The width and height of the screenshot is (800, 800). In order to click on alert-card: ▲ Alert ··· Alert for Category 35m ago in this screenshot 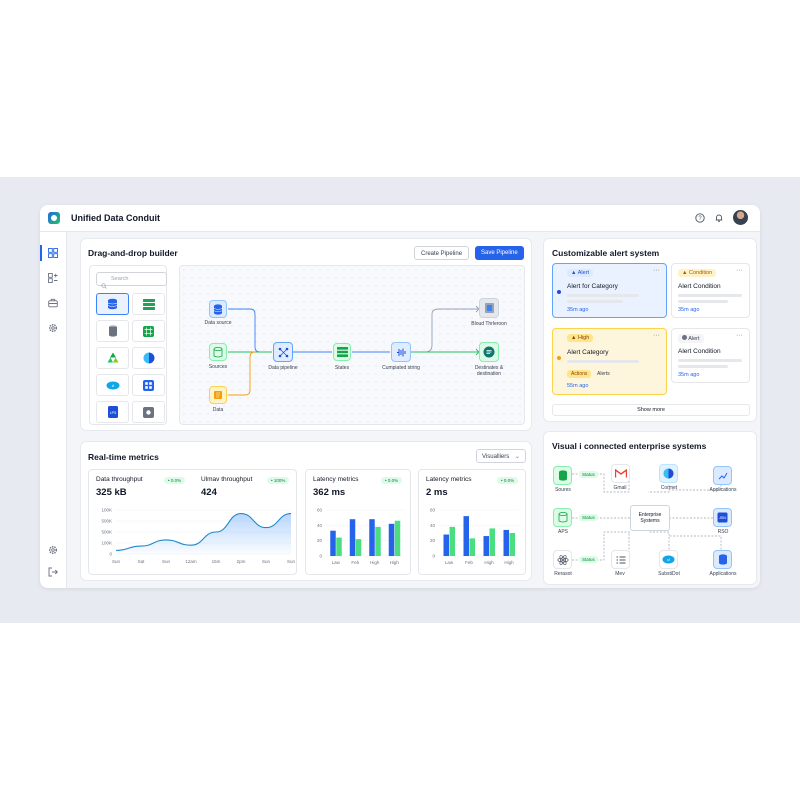, I will do `click(609, 290)`.